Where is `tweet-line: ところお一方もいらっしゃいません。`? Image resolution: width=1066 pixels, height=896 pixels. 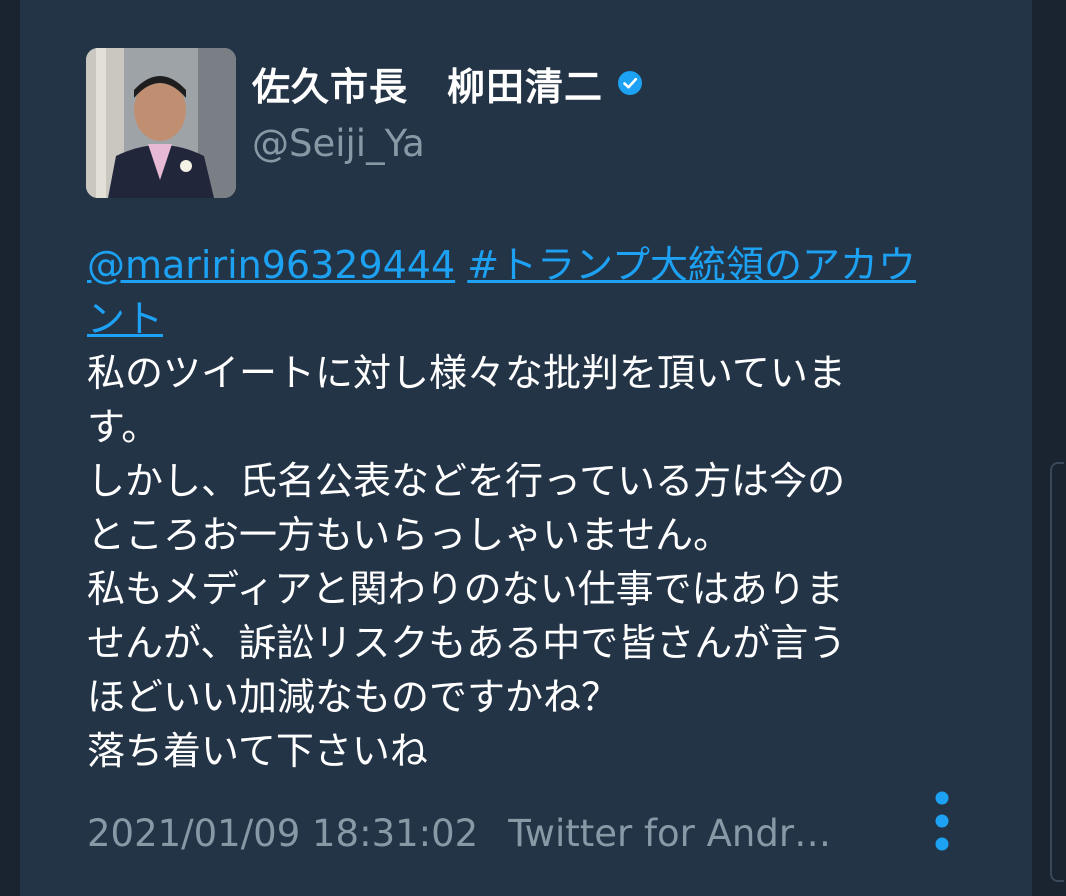
tweet-line: ところお一方もいらっしゃいません。 is located at coordinates (409, 535).